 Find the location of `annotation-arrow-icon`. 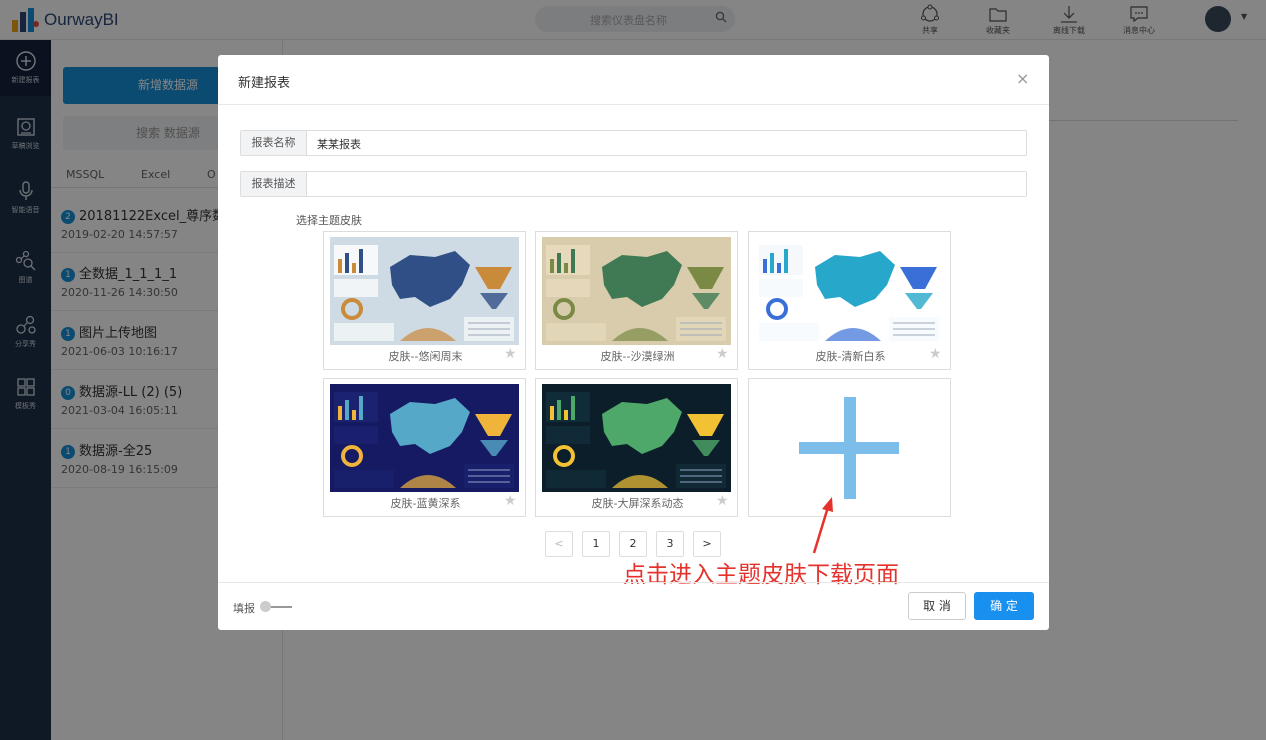

annotation-arrow-icon is located at coordinates (822, 525).